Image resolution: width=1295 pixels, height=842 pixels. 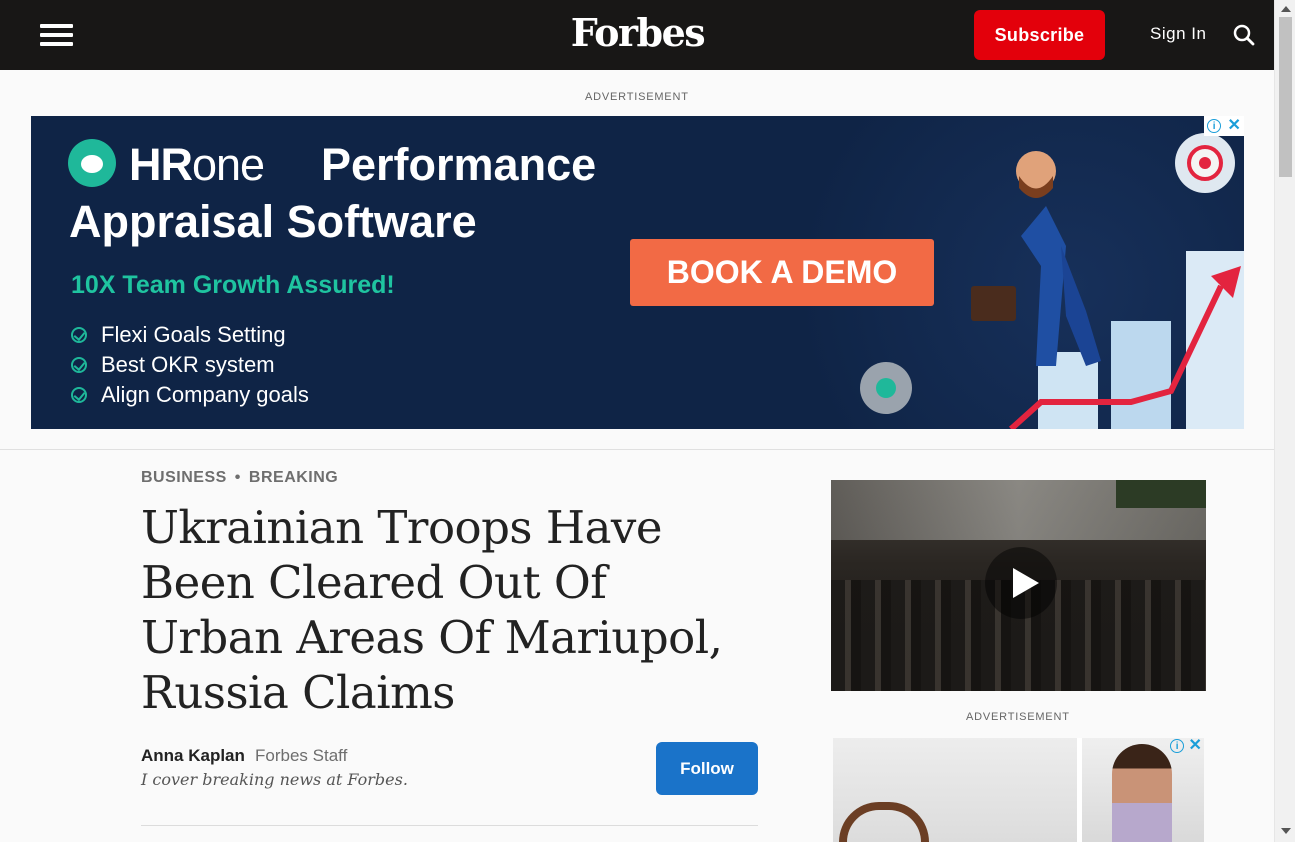 What do you see at coordinates (1052, 281) in the screenshot?
I see `ad-illustration` at bounding box center [1052, 281].